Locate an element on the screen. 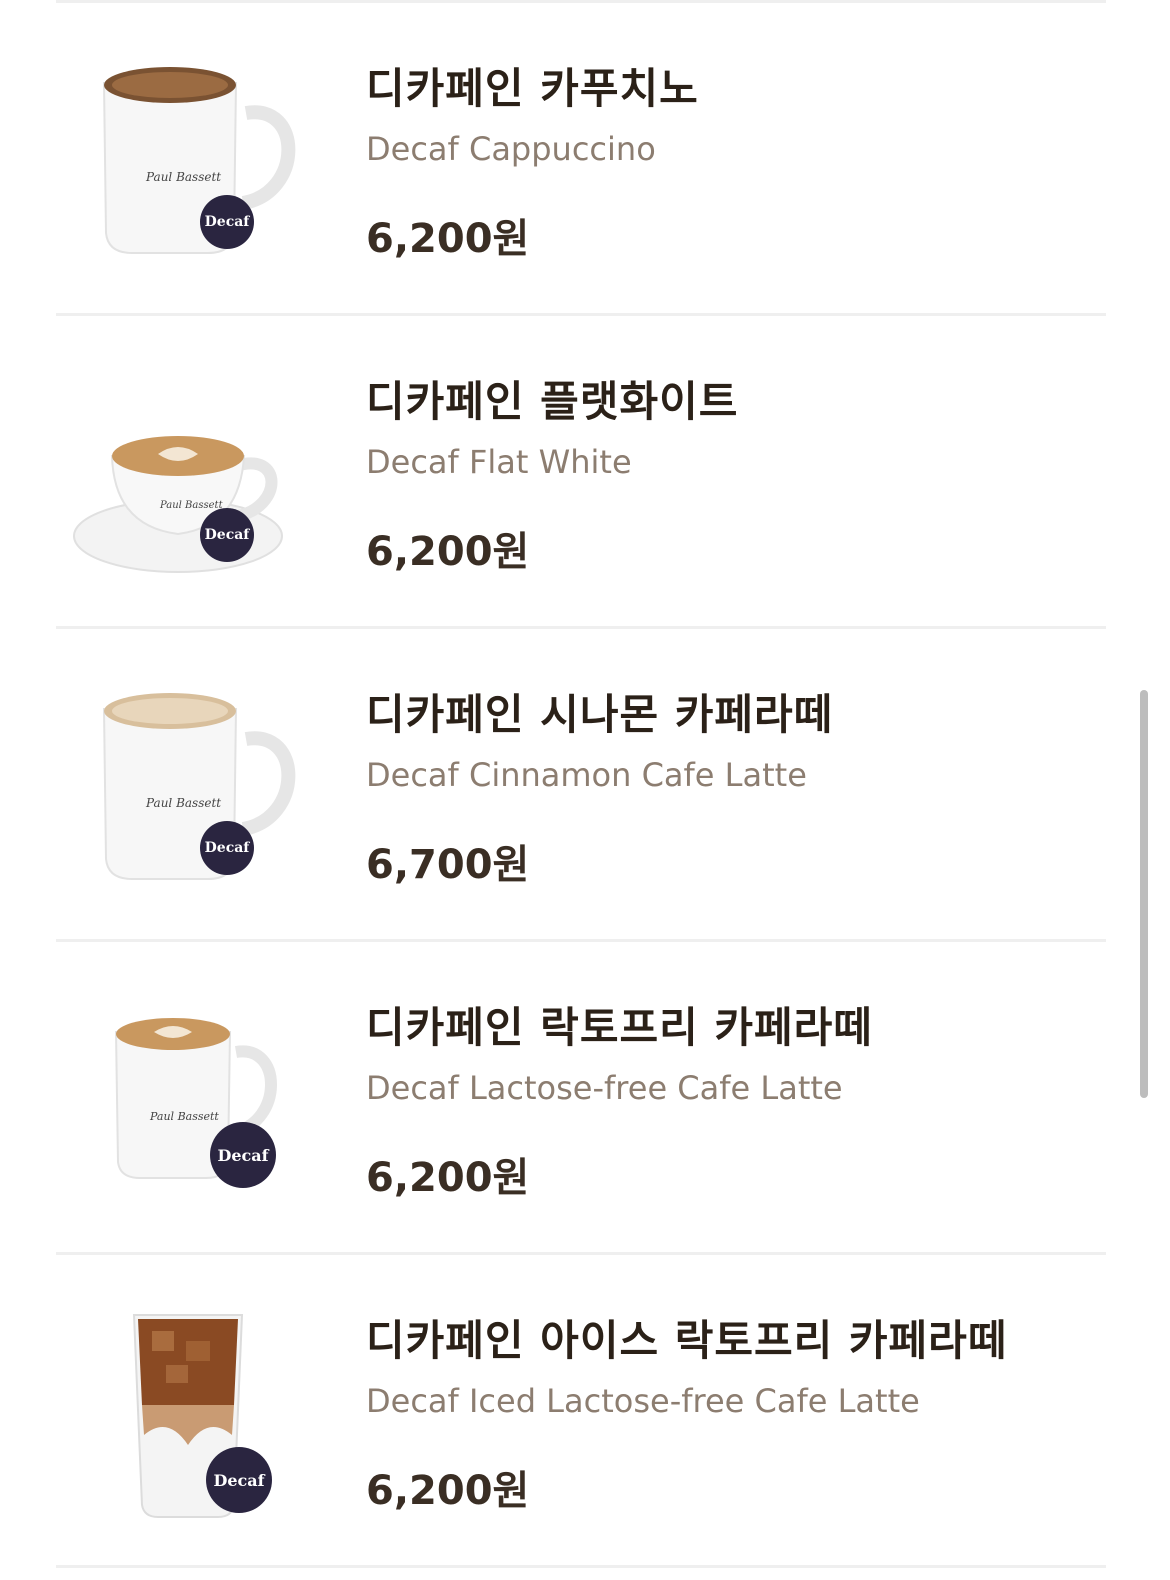 The width and height of the screenshot is (1170, 1580). item-name-ko: 디카페인 카푸치노 is located at coordinates (532, 88).